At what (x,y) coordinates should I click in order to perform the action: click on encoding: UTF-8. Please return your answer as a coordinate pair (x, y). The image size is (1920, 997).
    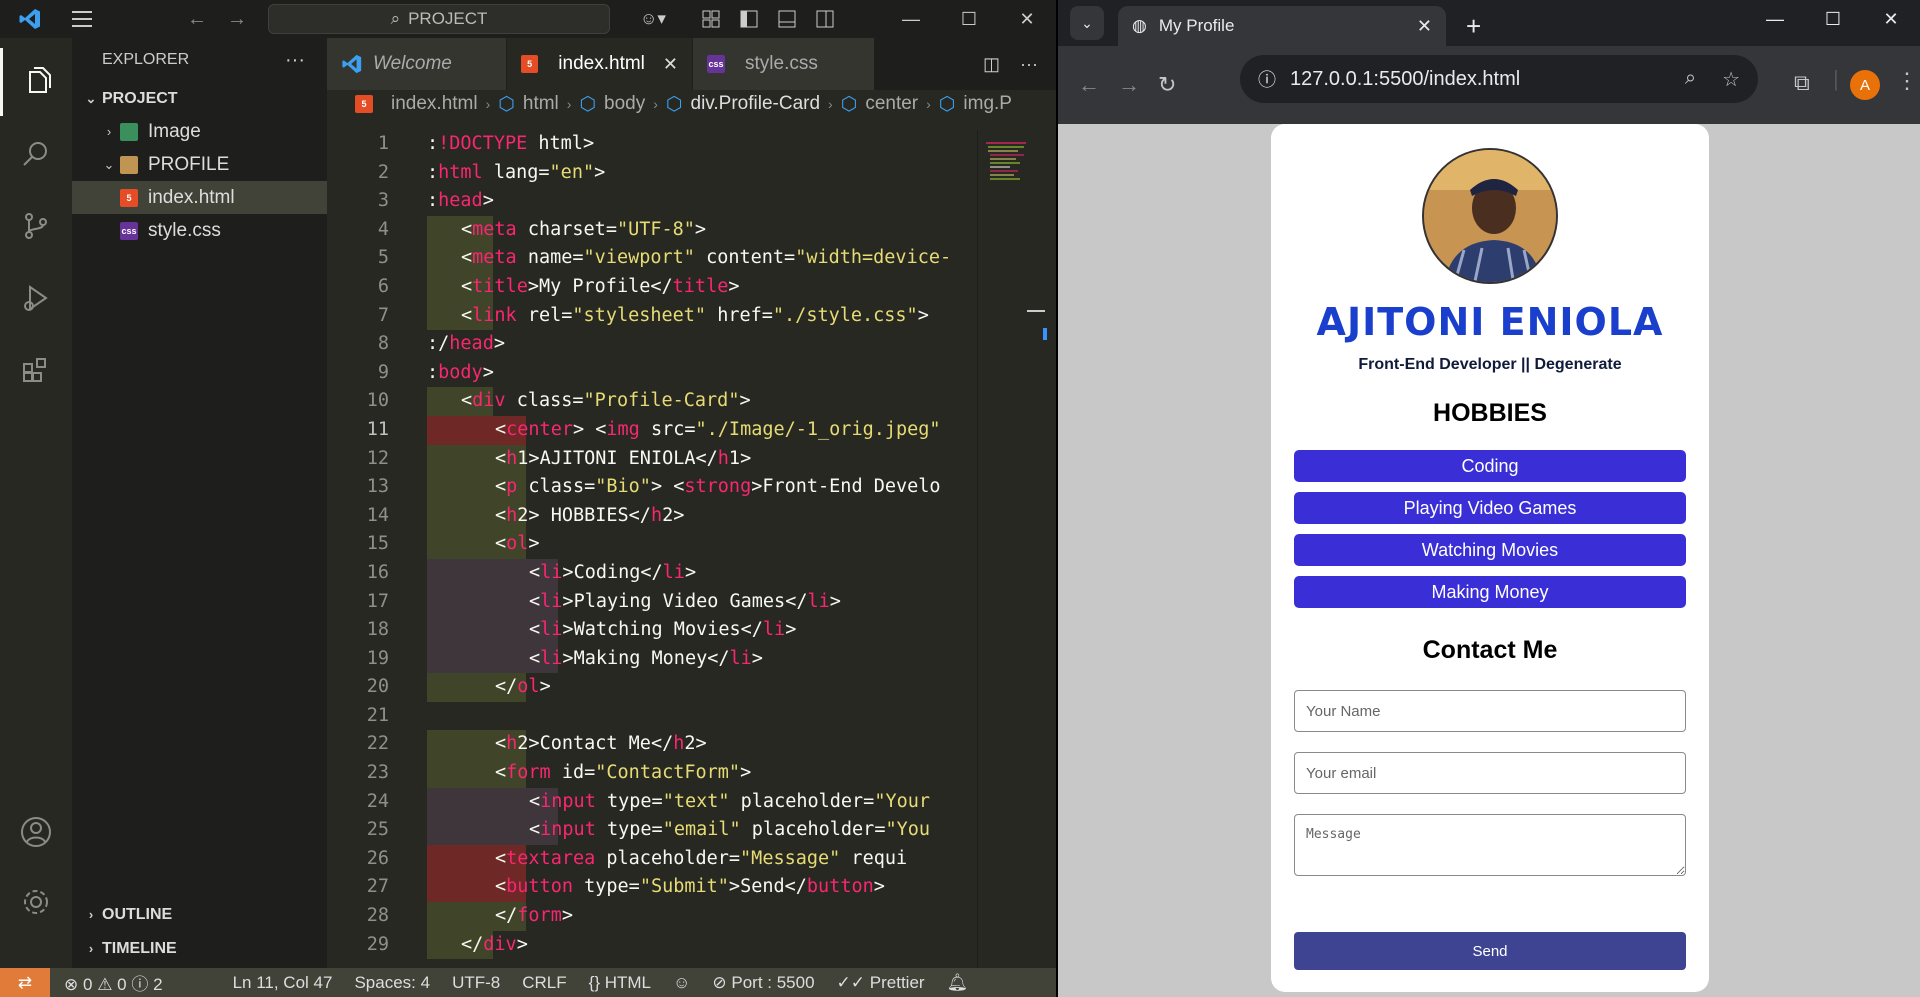
    Looking at the image, I should click on (476, 983).